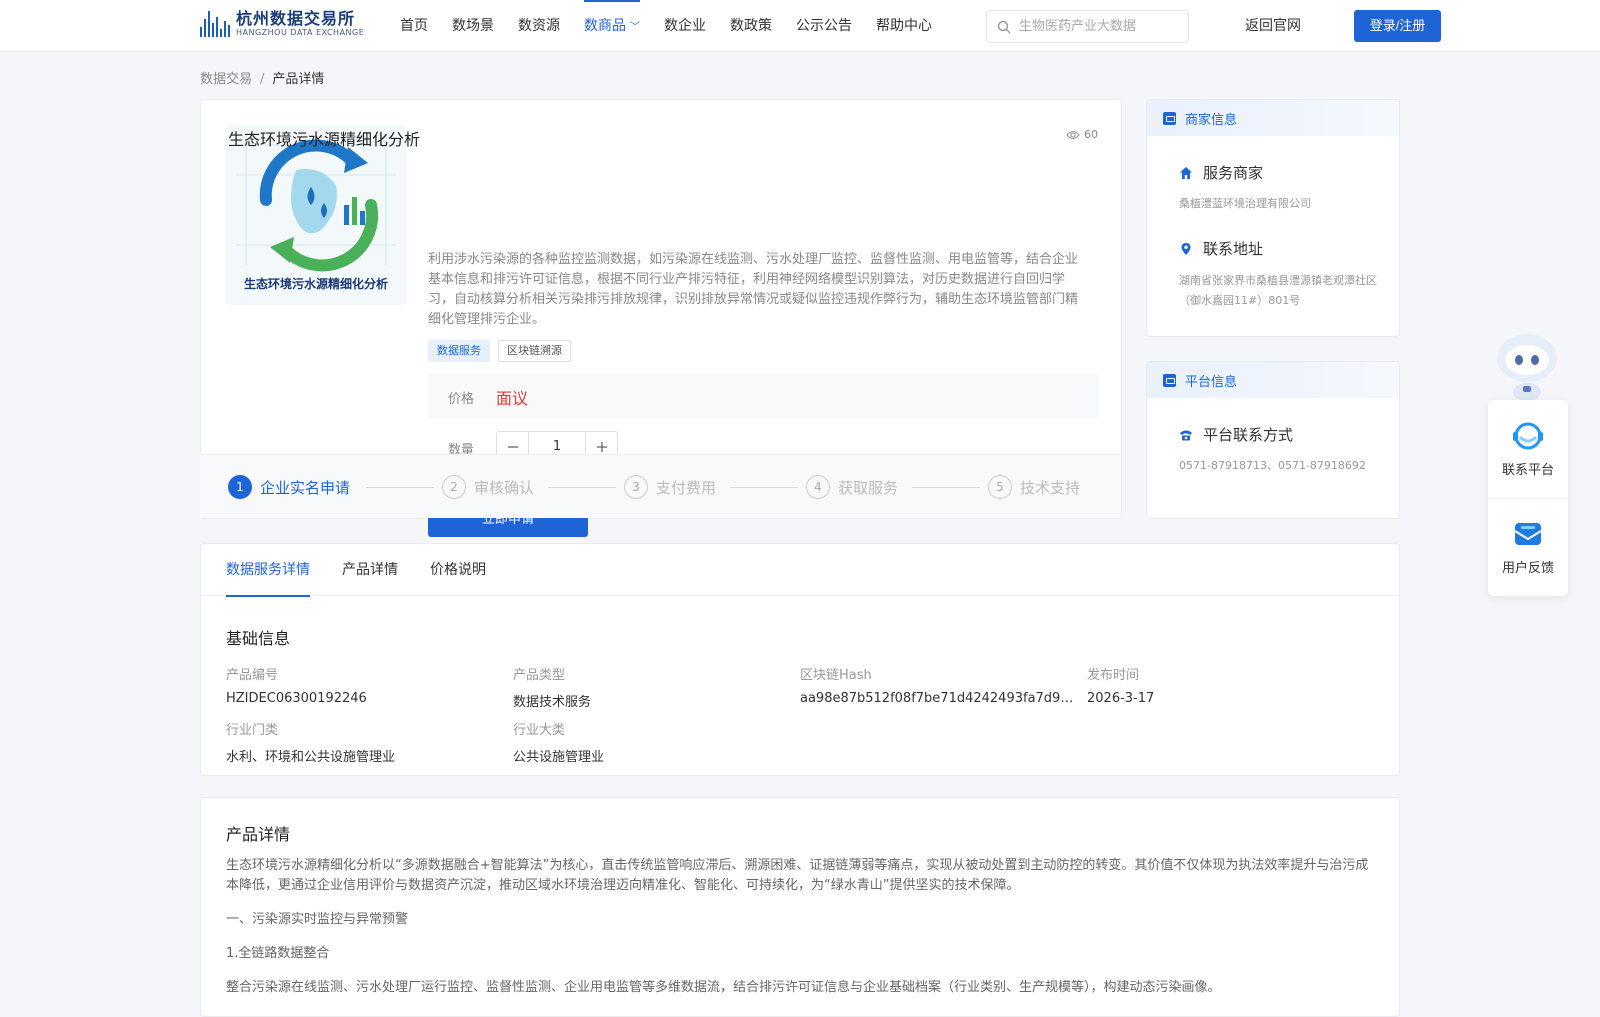 Image resolution: width=1600 pixels, height=1017 pixels. I want to click on quantity-increase-button, so click(601, 447).